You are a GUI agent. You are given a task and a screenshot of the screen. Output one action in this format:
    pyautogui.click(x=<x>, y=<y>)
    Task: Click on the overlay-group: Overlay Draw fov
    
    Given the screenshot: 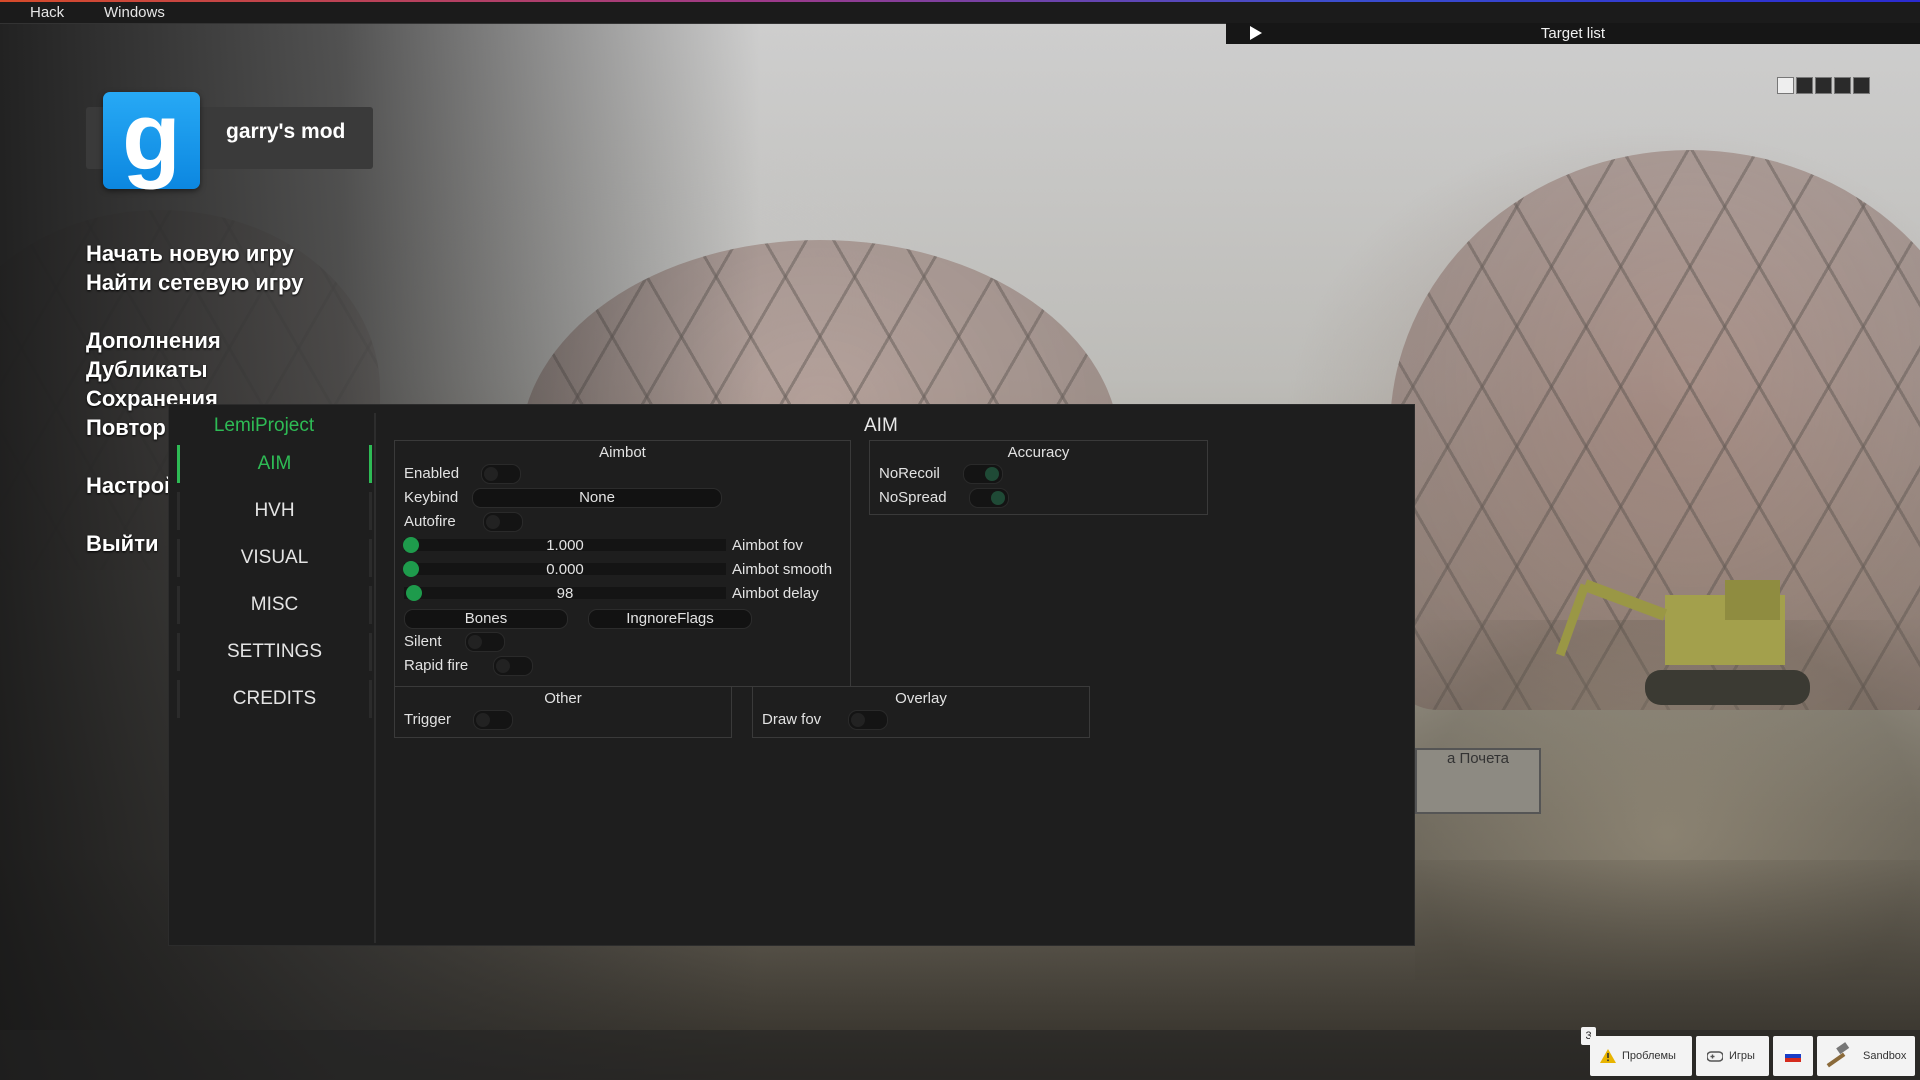 What is the action you would take?
    pyautogui.click(x=921, y=712)
    